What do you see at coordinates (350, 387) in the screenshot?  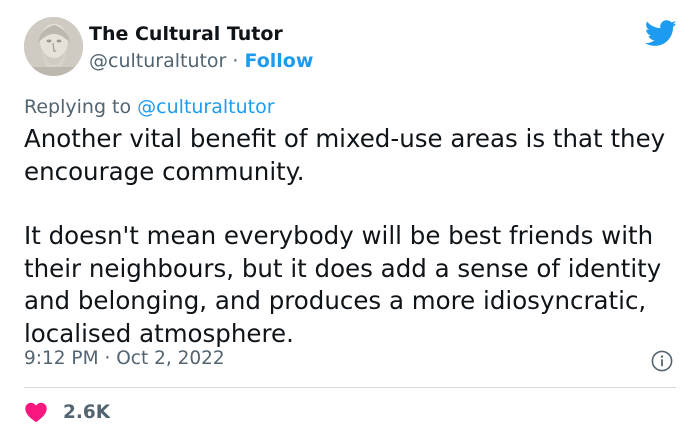 I see `divider` at bounding box center [350, 387].